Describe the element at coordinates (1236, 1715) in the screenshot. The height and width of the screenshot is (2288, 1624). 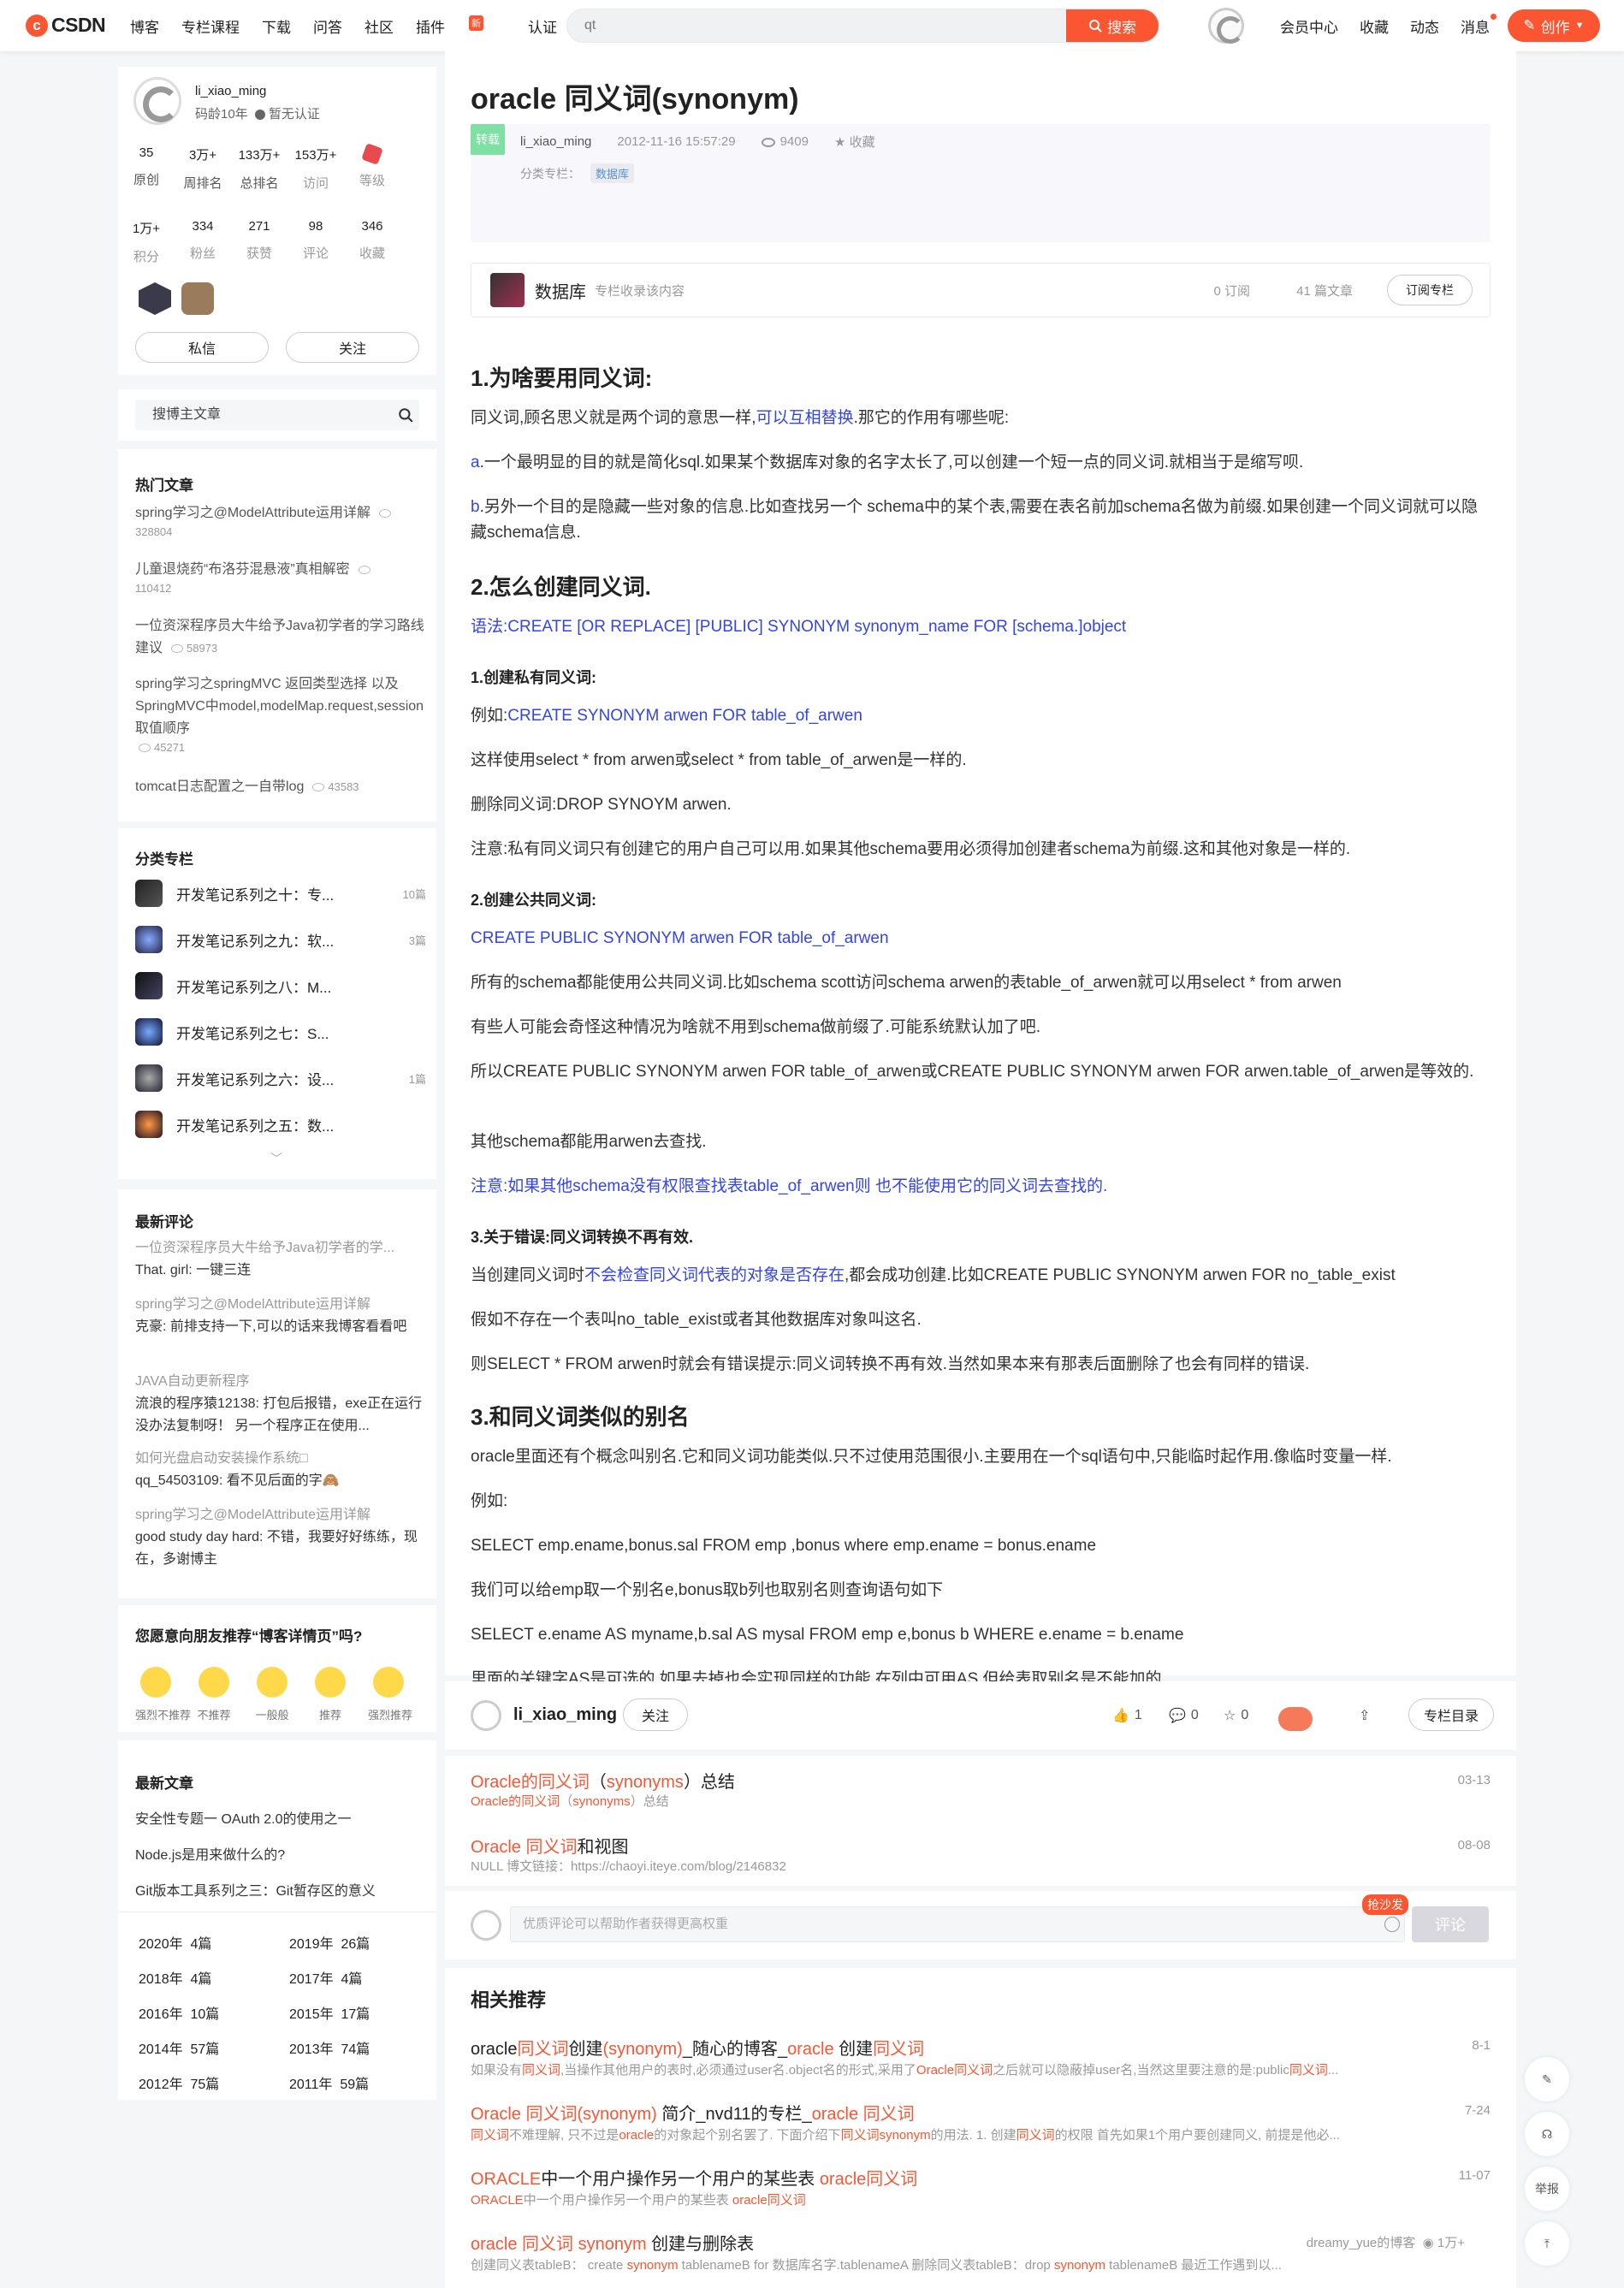
I see `star-button: ☆ 0` at that location.